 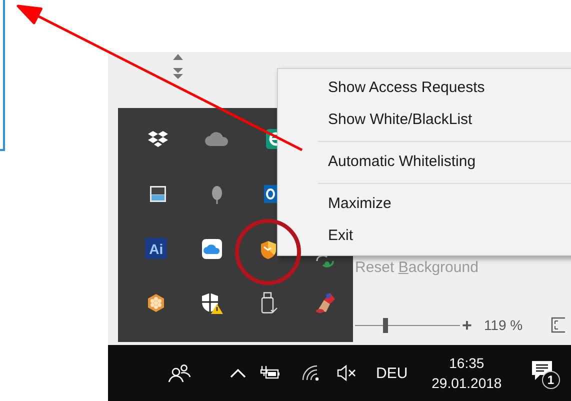 I want to click on app-tile: Ai, so click(x=156, y=248).